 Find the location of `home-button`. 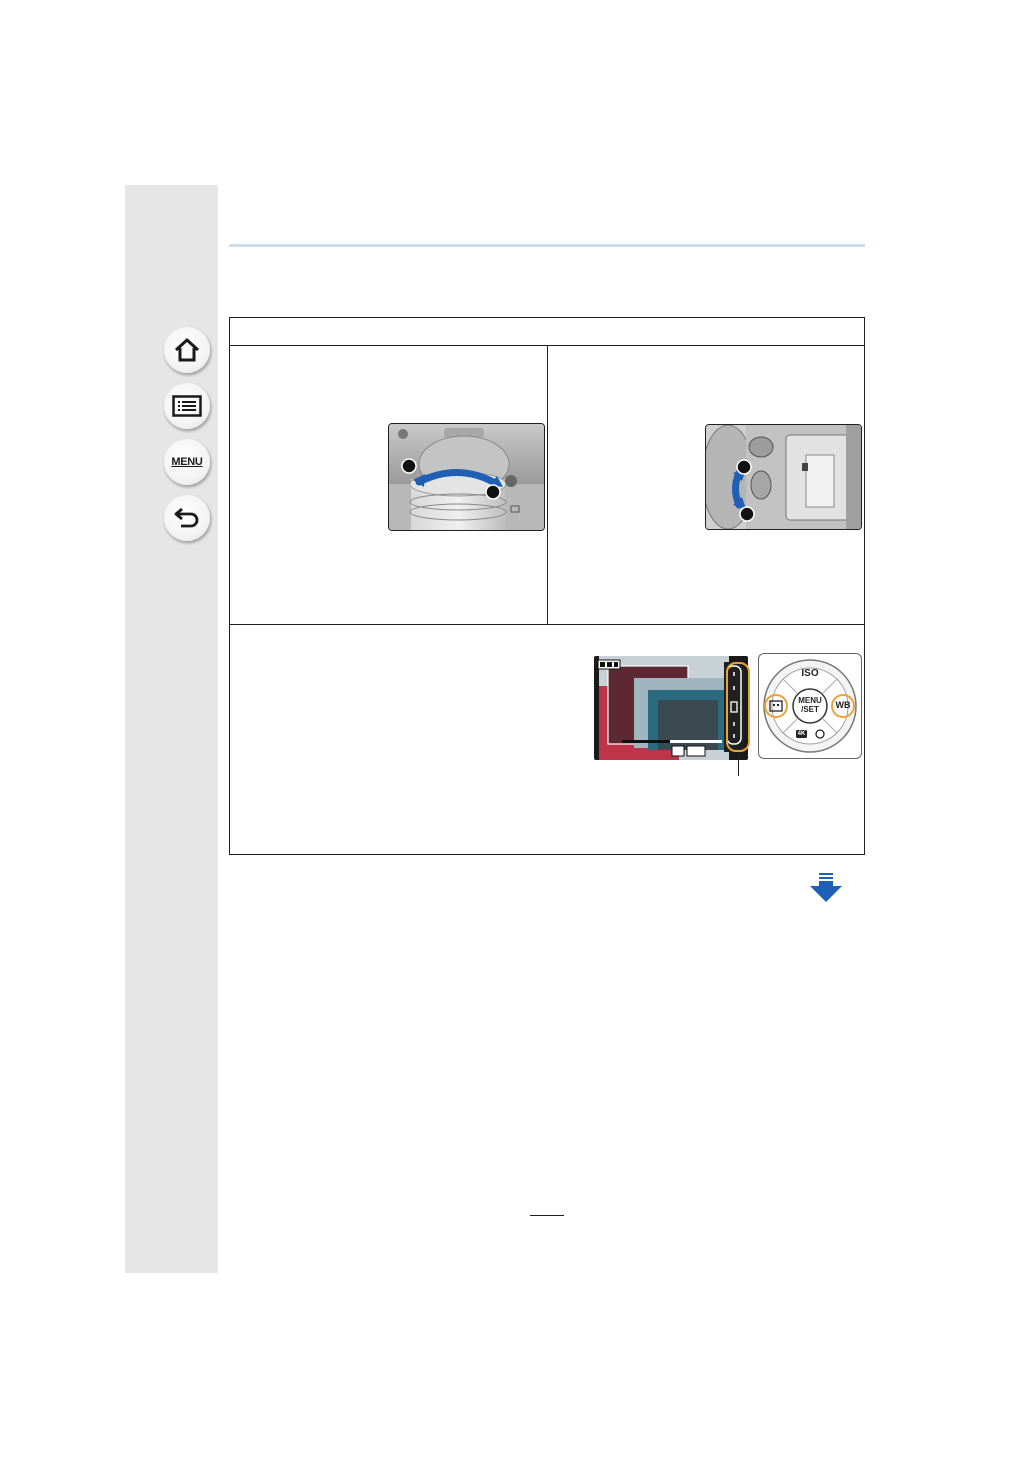

home-button is located at coordinates (187, 350).